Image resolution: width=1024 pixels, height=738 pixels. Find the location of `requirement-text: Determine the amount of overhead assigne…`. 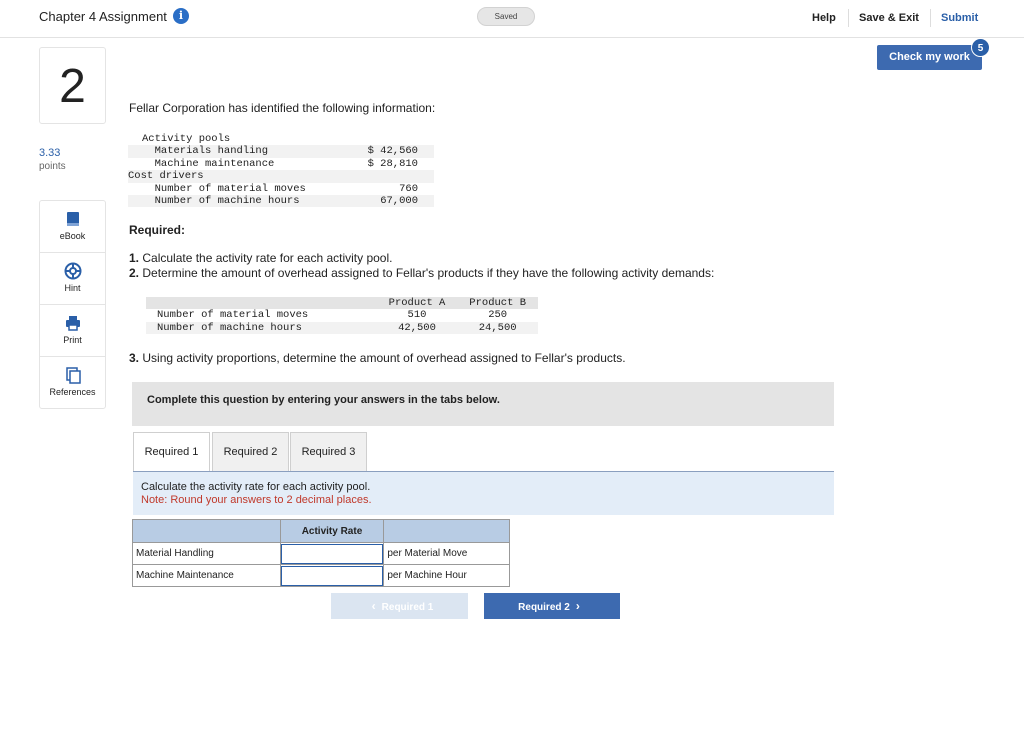

requirement-text: Determine the amount of overhead assigne… is located at coordinates (428, 273).